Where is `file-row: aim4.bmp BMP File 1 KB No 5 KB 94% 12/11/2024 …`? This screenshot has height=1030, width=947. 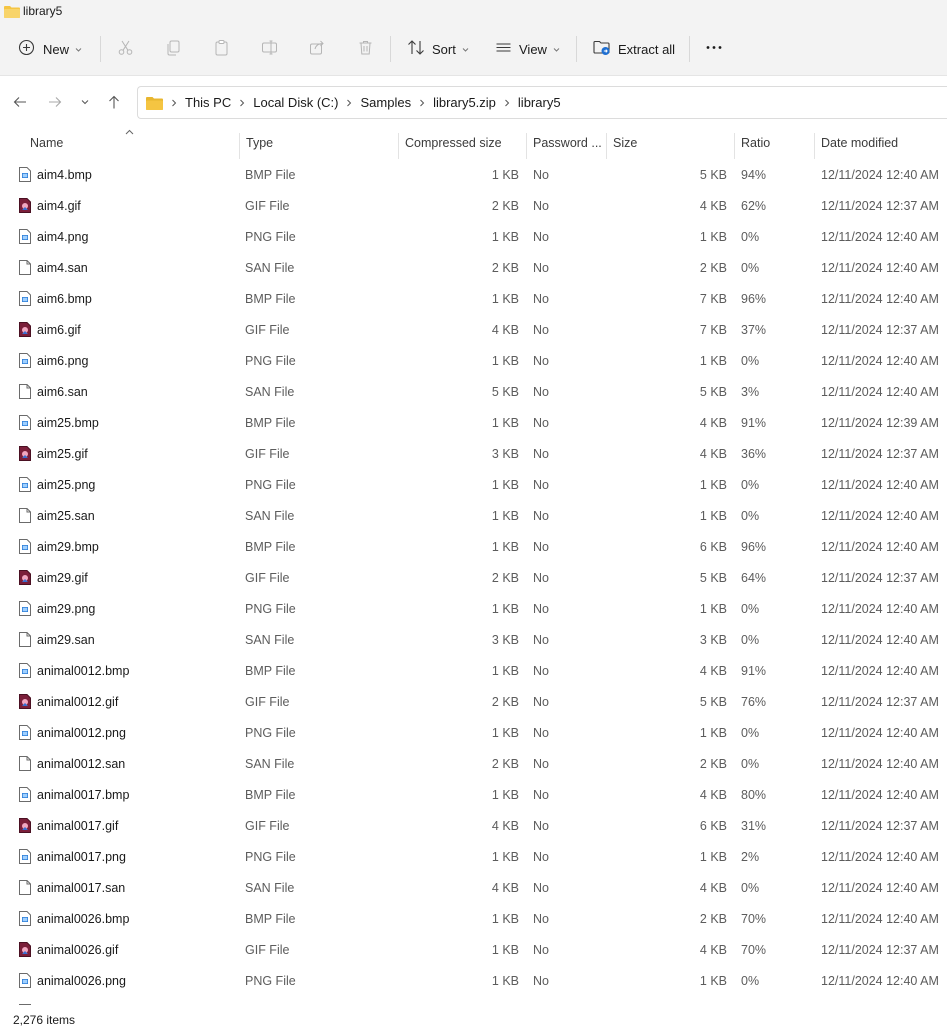 file-row: aim4.bmp BMP File 1 KB No 5 KB 94% 12/11/2024 … is located at coordinates (473, 175).